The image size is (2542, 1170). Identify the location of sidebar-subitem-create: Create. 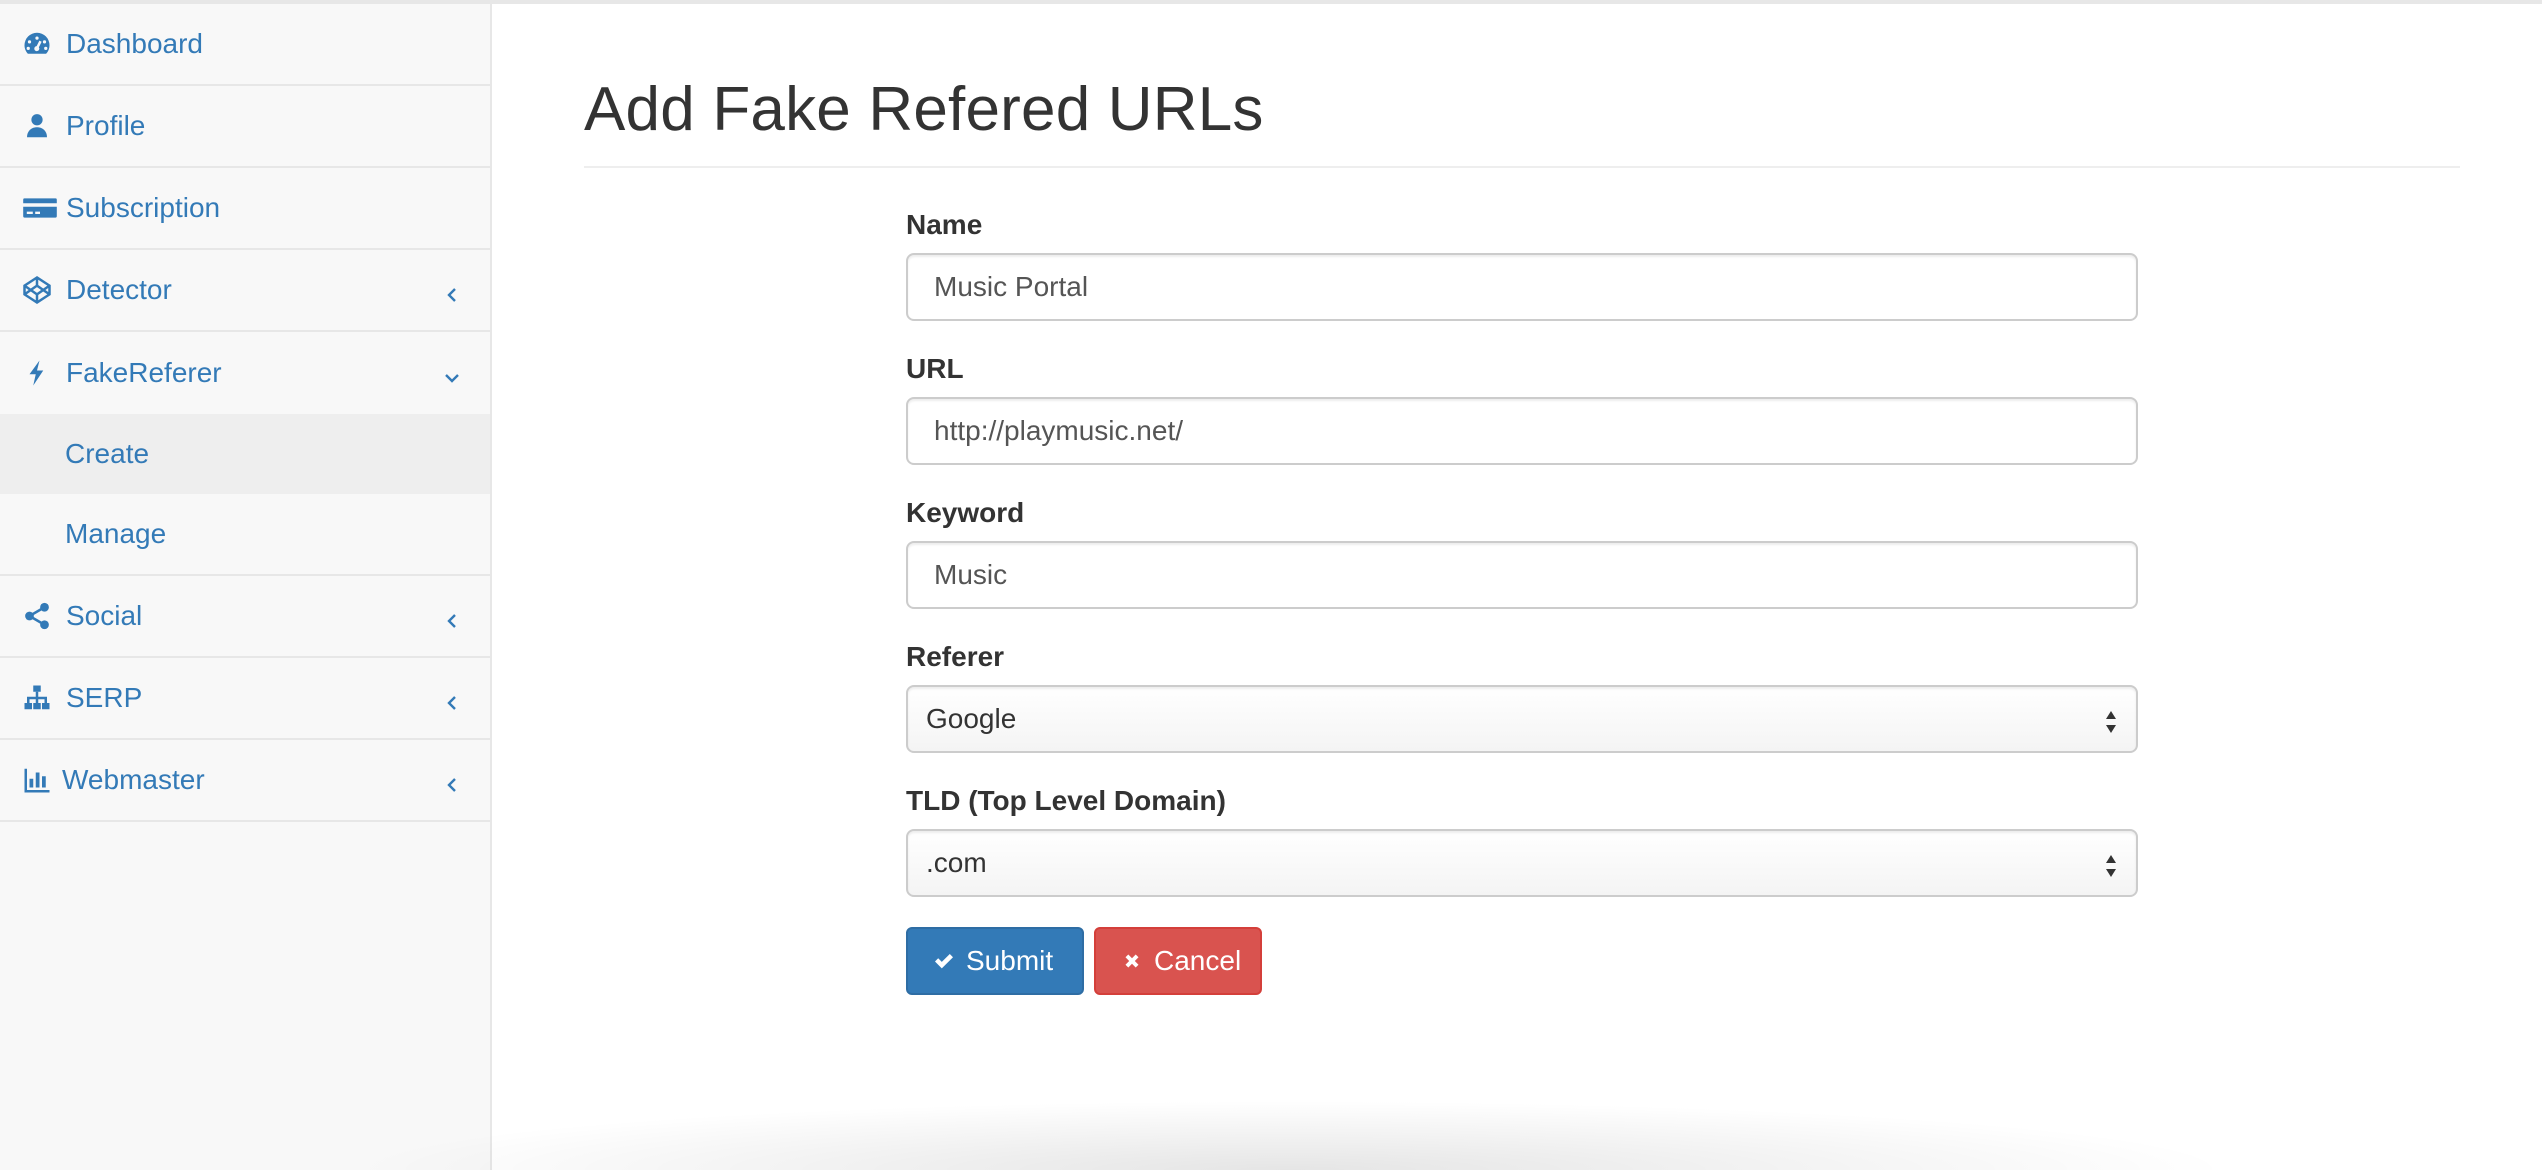
(245, 454).